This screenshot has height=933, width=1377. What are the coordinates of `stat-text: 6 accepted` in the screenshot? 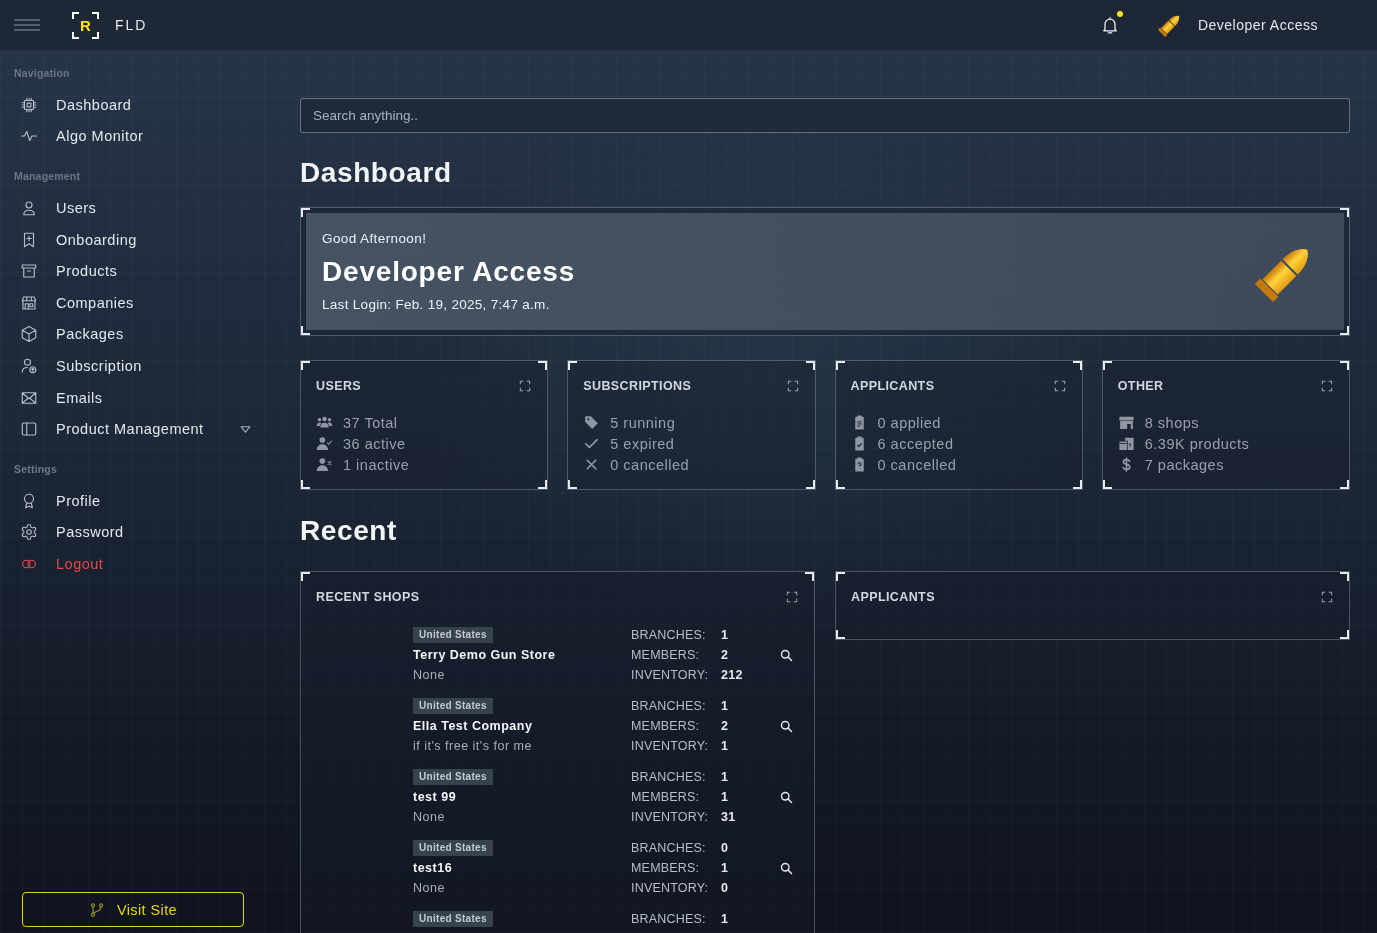 It's located at (915, 443).